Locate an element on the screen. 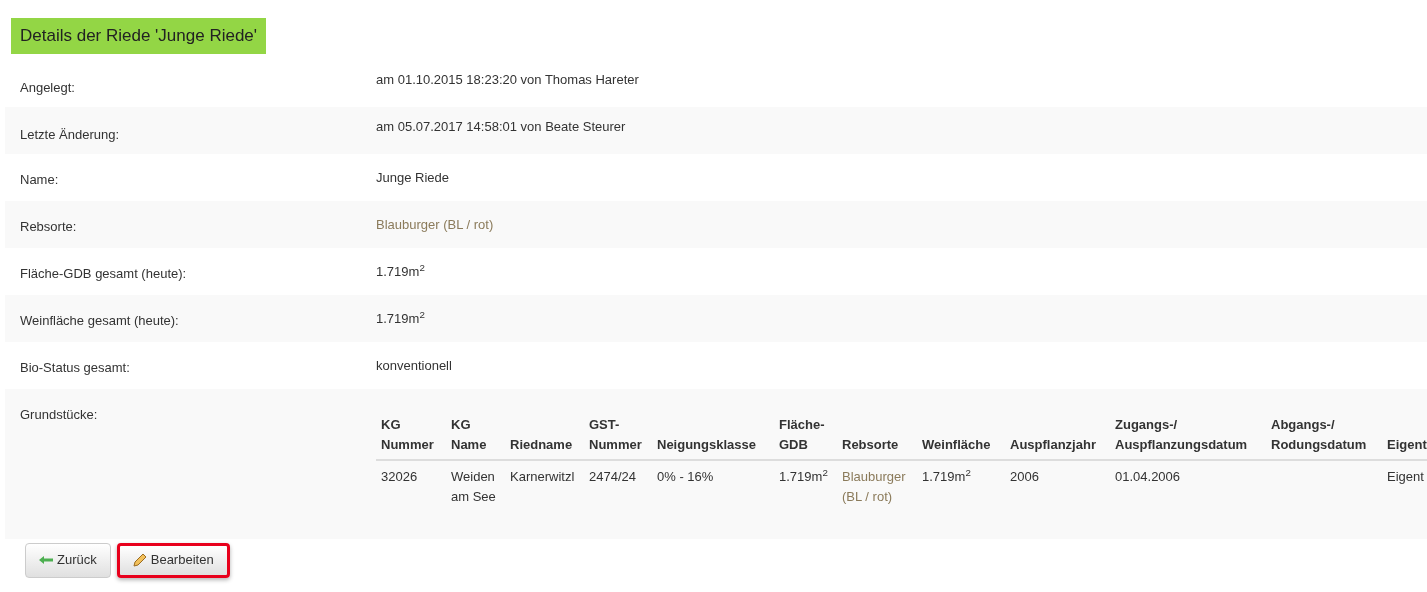  field-value: am 01.10.2015 18:23:20 von Thomas Hareter is located at coordinates (507, 79).